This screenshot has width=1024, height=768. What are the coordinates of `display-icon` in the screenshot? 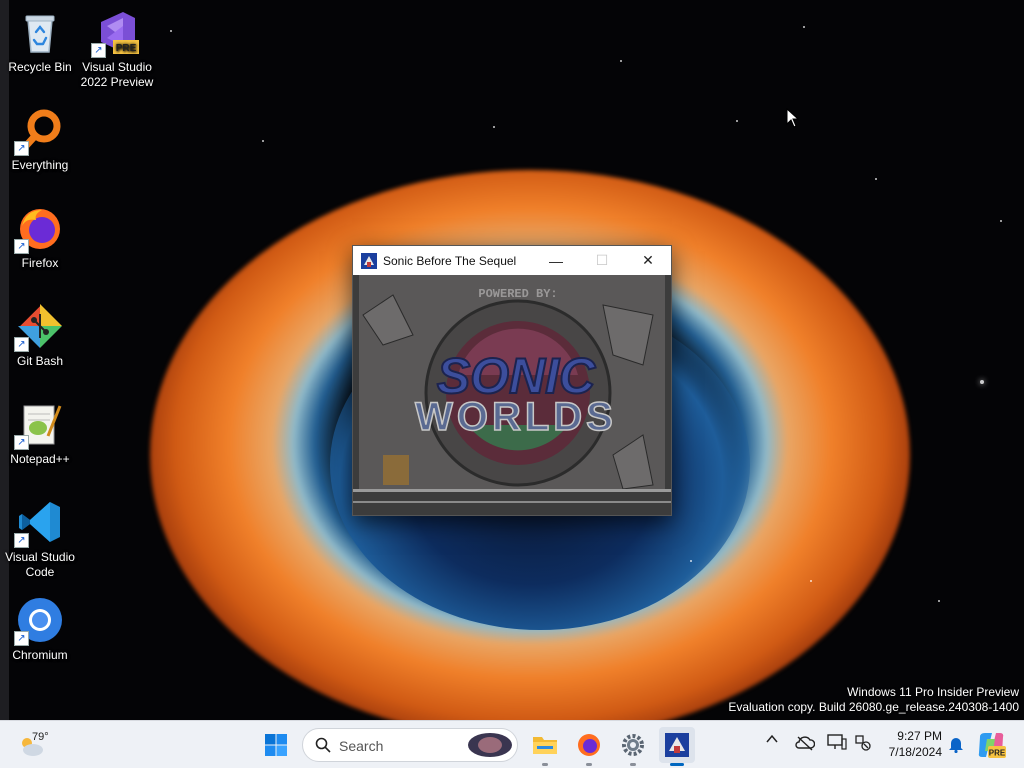 It's located at (837, 743).